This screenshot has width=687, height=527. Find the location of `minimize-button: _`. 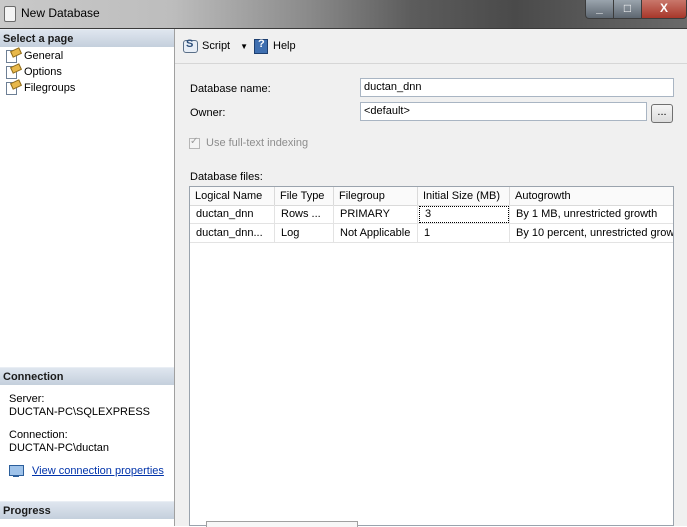

minimize-button: _ is located at coordinates (599, 9).